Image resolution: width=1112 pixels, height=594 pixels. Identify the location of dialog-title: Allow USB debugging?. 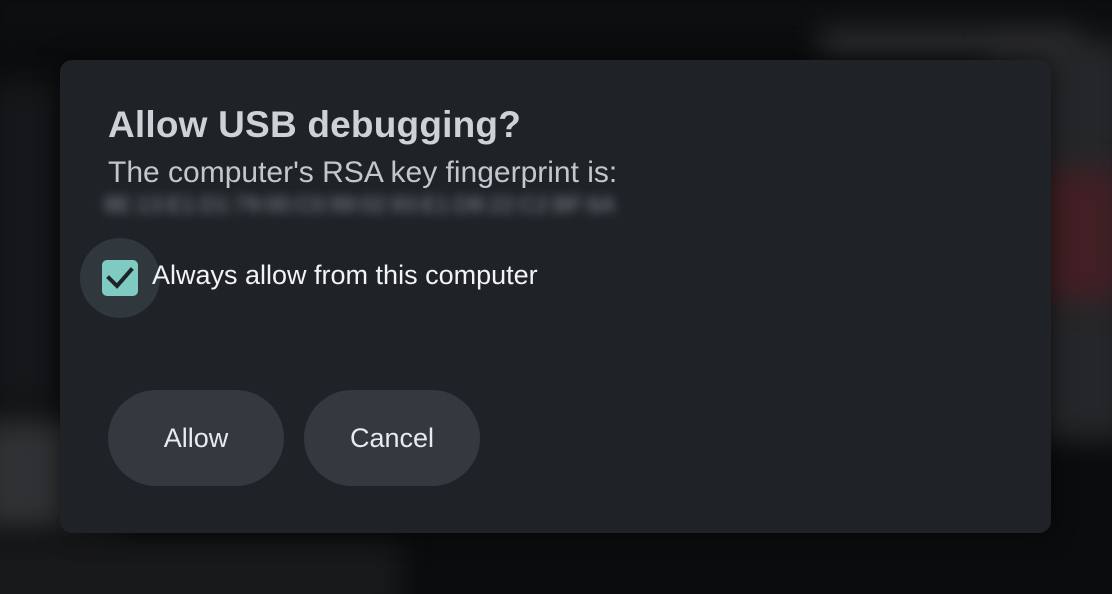
(315, 124).